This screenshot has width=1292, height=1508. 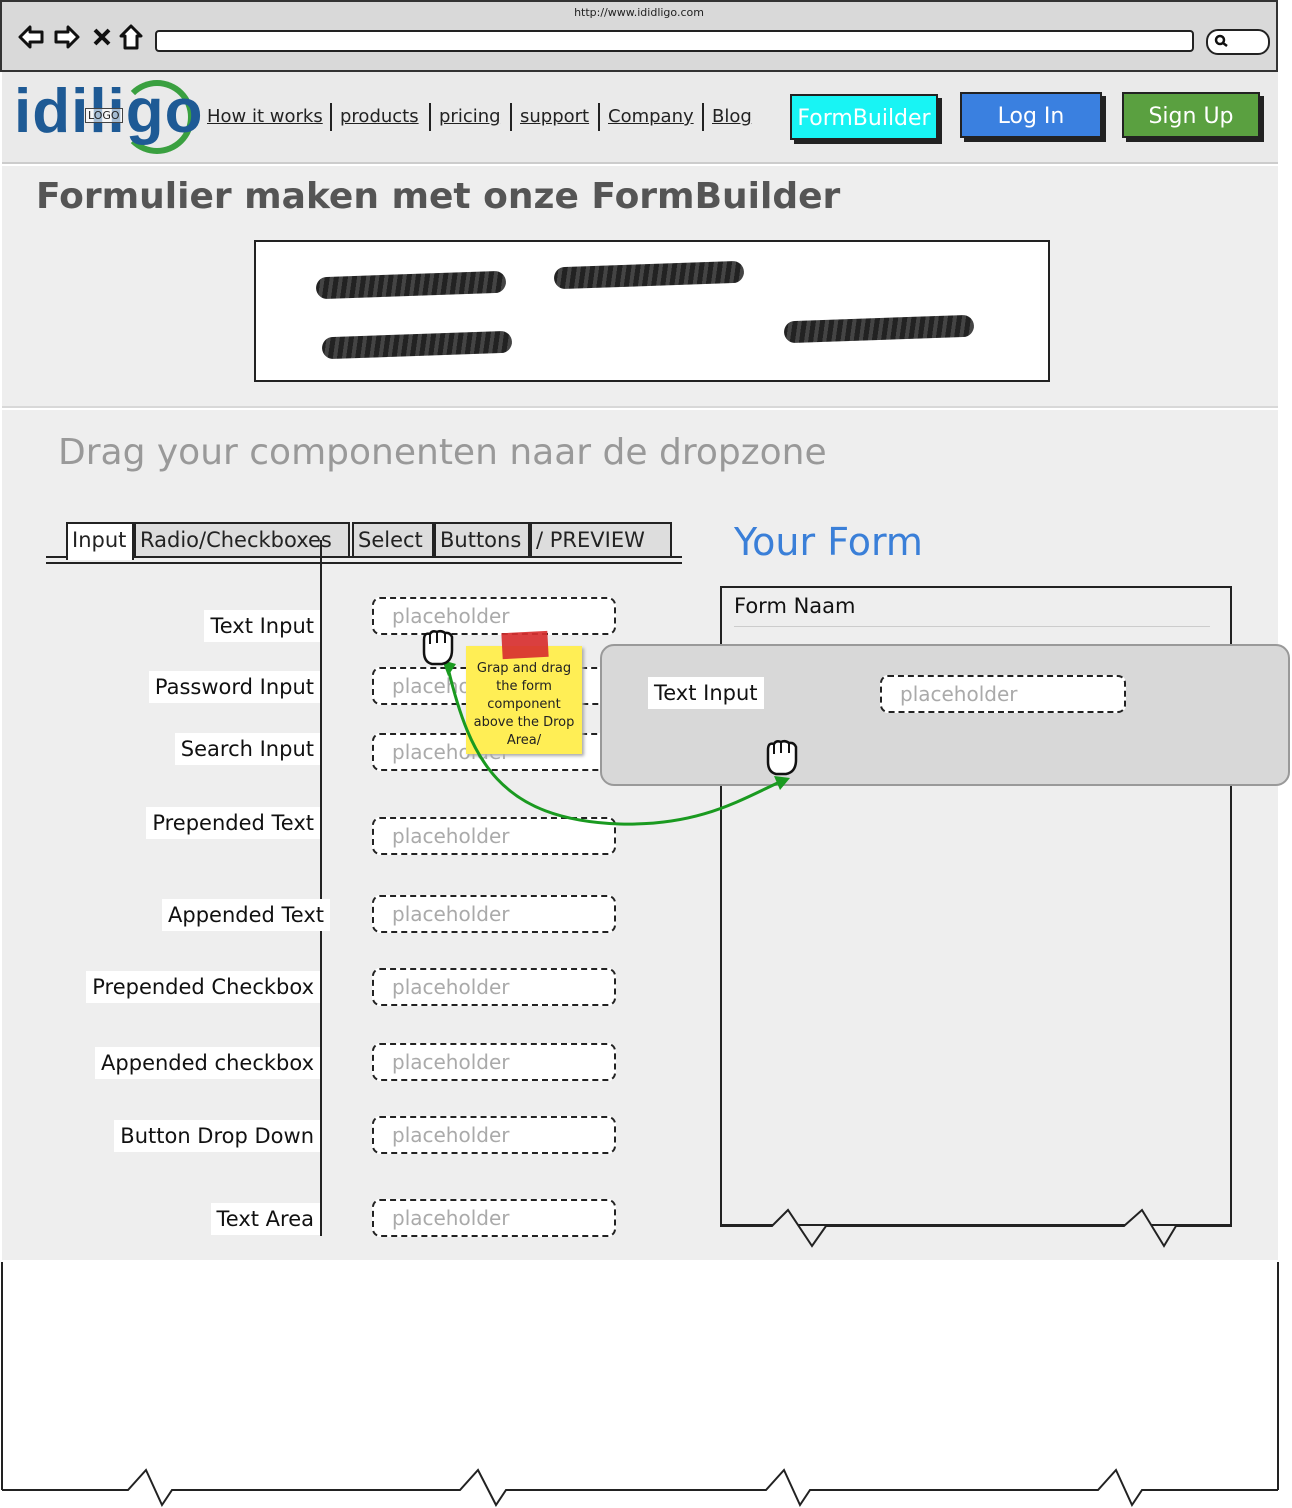 What do you see at coordinates (976, 1228) in the screenshot?
I see `torn-edge-form` at bounding box center [976, 1228].